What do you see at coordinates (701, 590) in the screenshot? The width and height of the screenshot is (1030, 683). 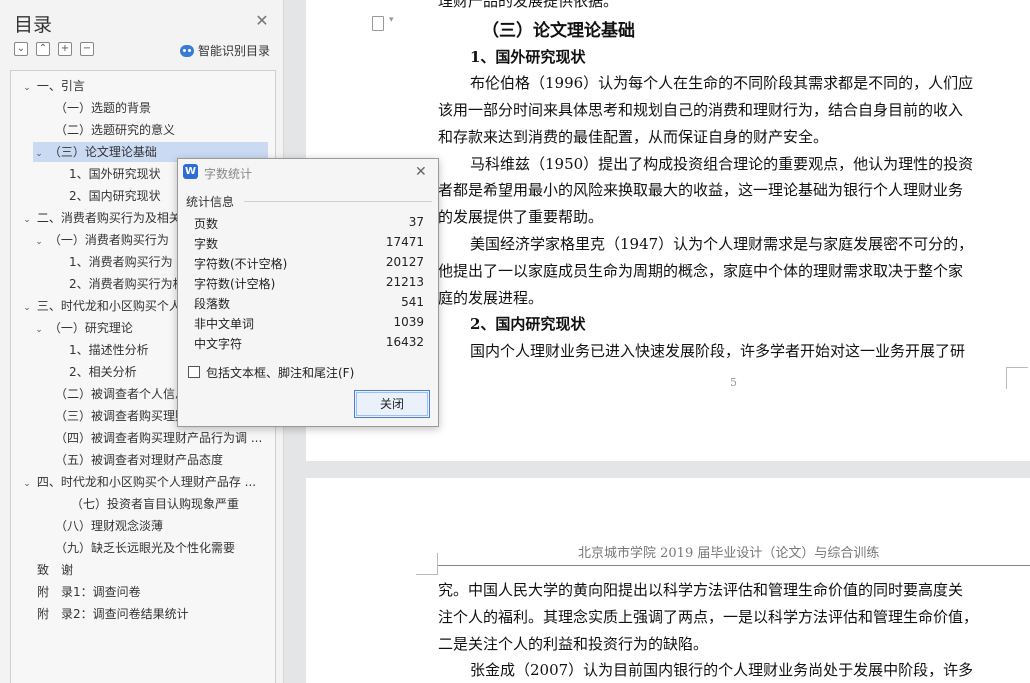 I see `body-text-line: 究。中国人民大学的黄向阳提出以科学方法评估和管理生命价值的同时要高度关` at bounding box center [701, 590].